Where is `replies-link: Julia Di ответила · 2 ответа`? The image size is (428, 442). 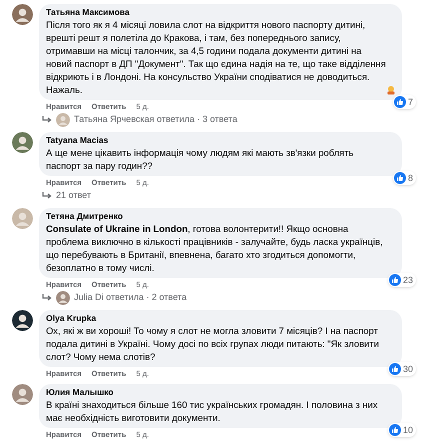 replies-link: Julia Di ответила · 2 ответа is located at coordinates (130, 297).